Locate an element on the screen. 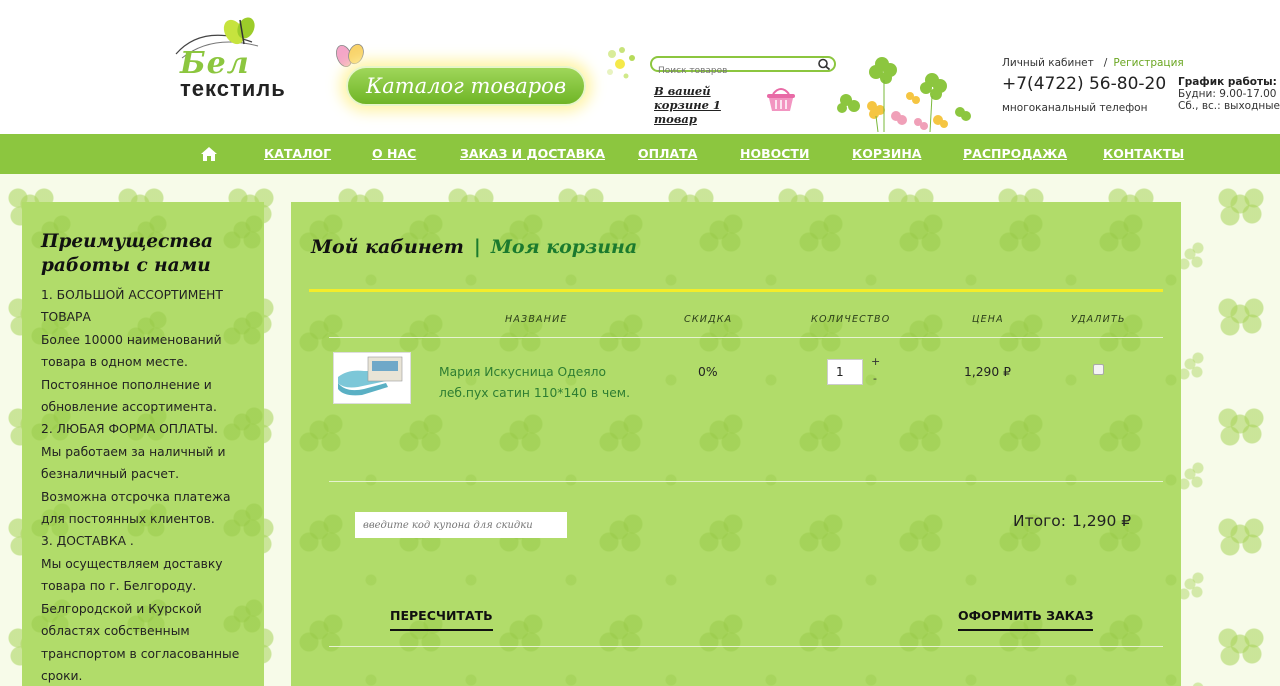 The height and width of the screenshot is (686, 1280). product-price: 1,290 ₽ is located at coordinates (987, 372).